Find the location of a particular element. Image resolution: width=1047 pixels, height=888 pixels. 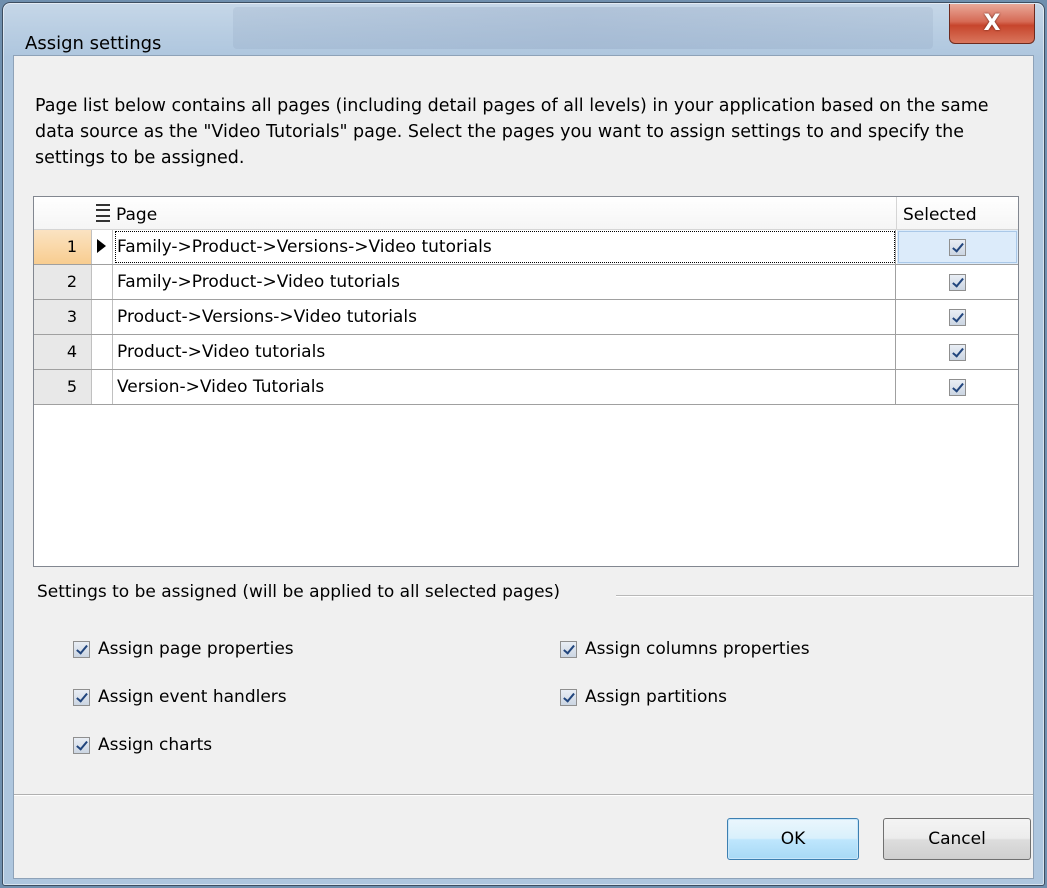

title-bar: Assign settings X is located at coordinates (523, 29).